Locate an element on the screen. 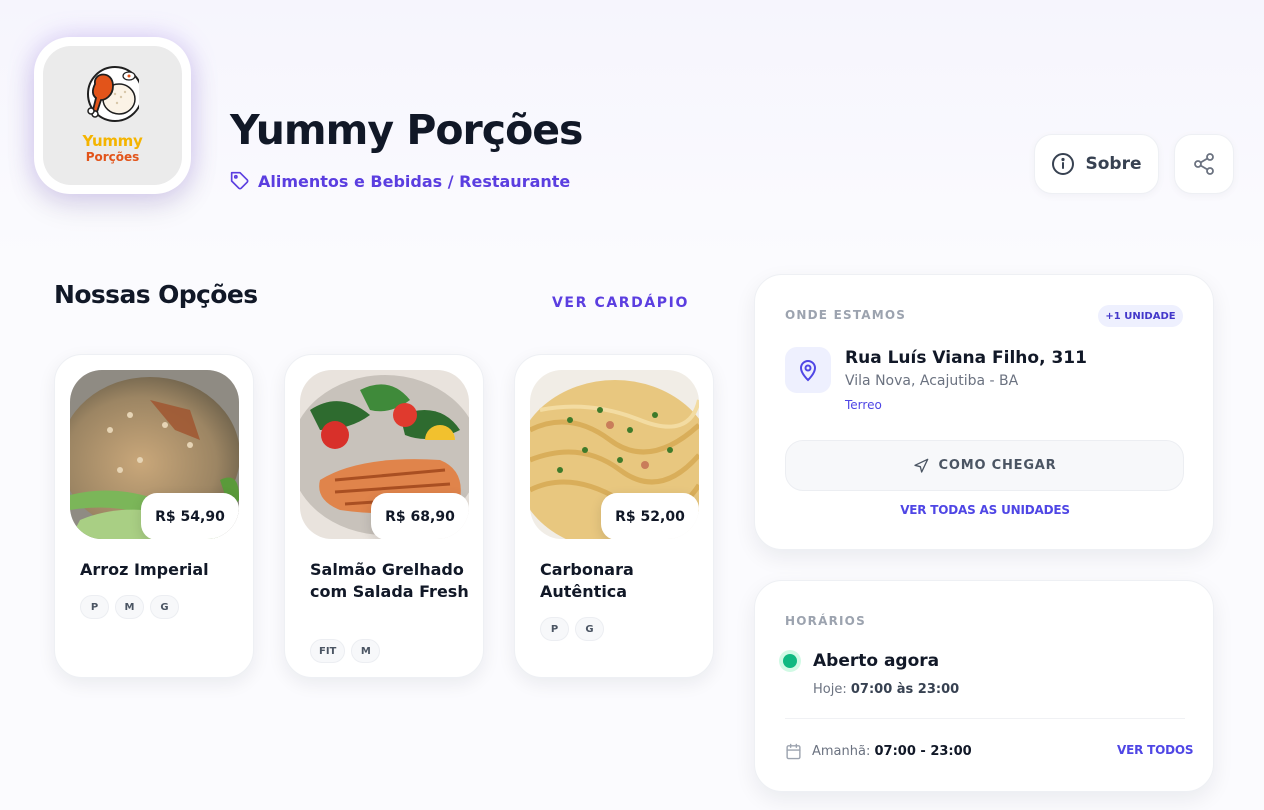 The width and height of the screenshot is (1264, 810). tomorrow-hours: Amanhã: 07:00 - 23:00 is located at coordinates (878, 751).